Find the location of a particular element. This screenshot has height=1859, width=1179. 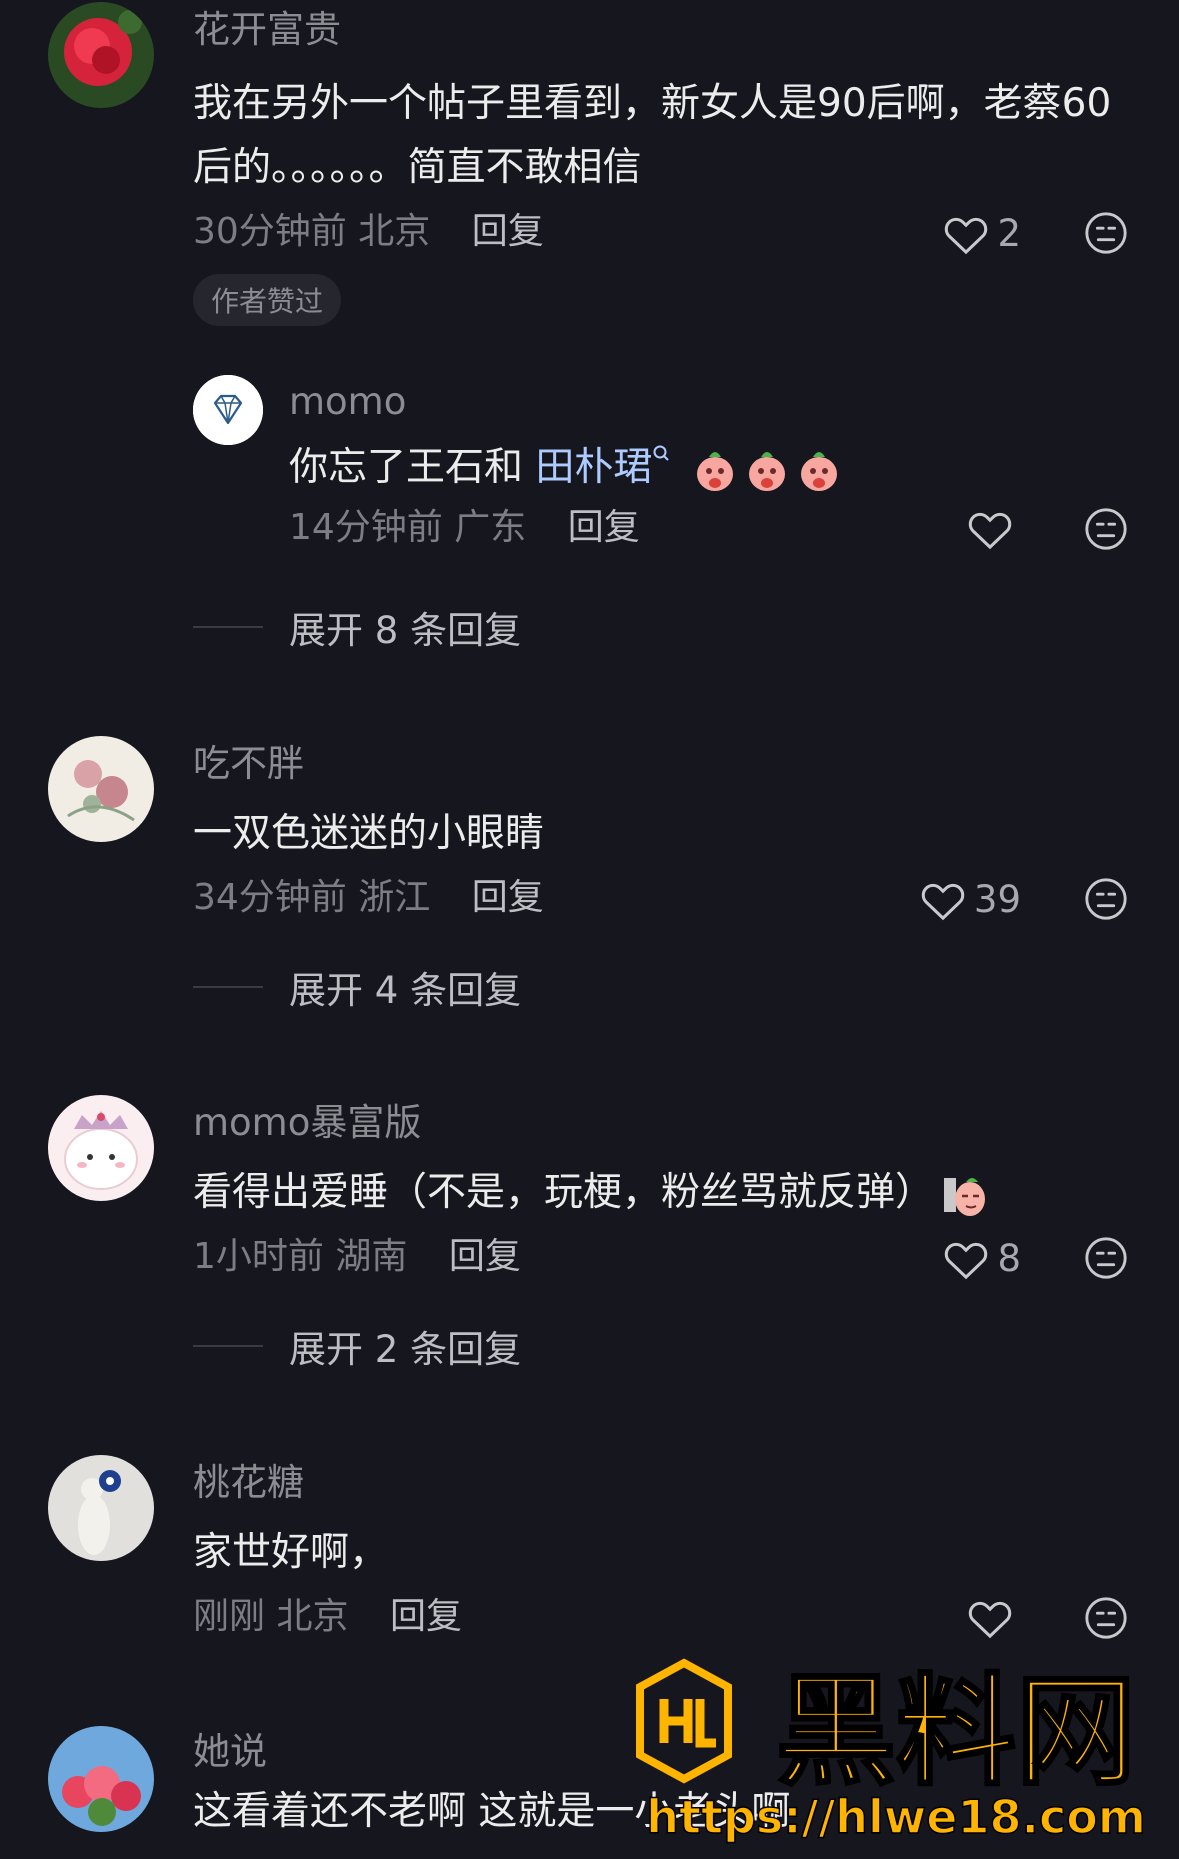

mention-link: 田朴珺 is located at coordinates (593, 467).